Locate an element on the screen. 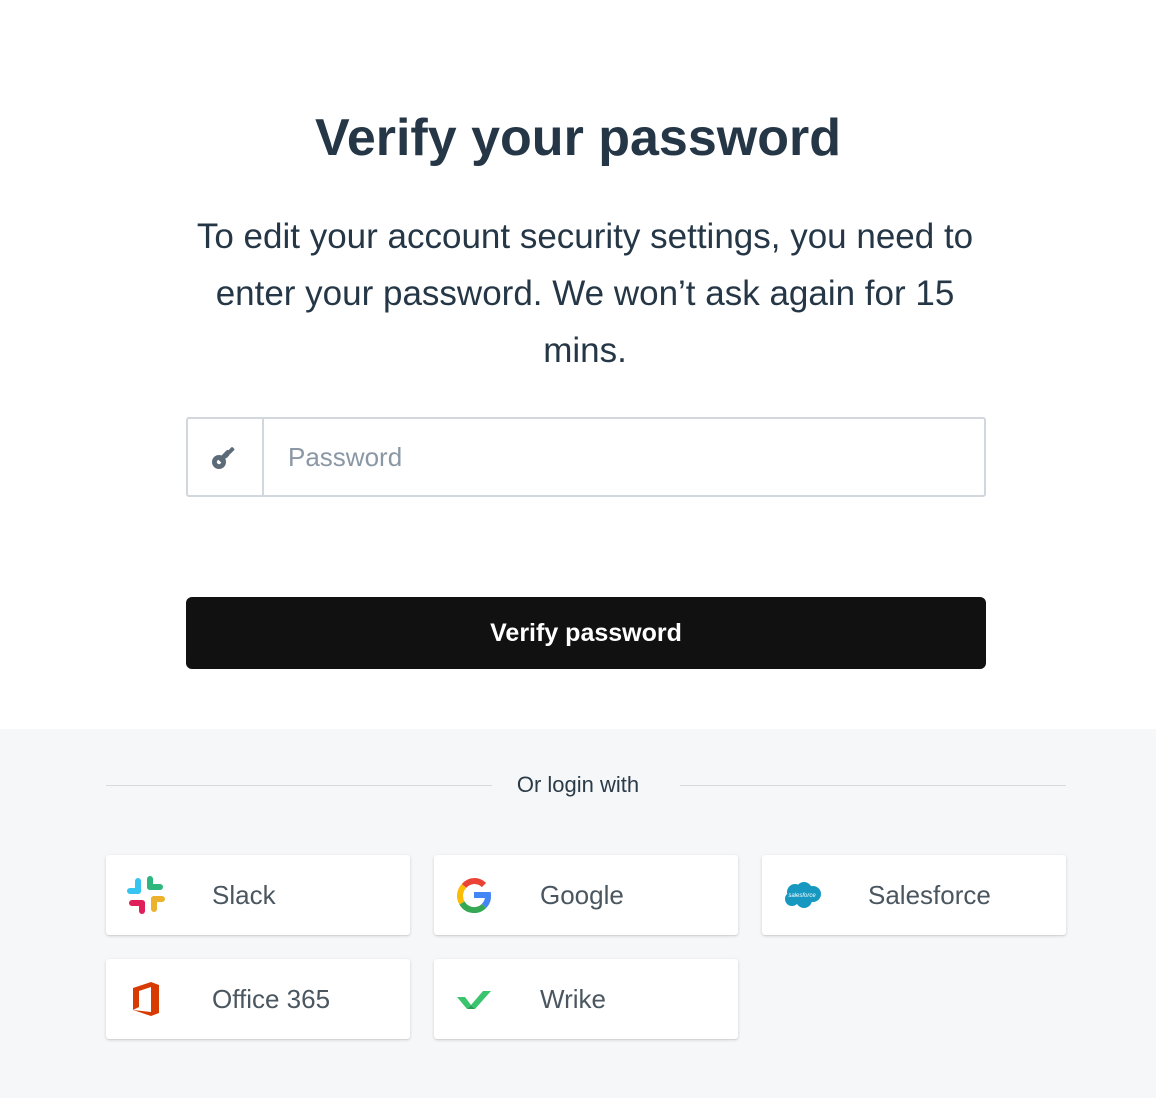 The height and width of the screenshot is (1098, 1156). verify-password-button: Verify password is located at coordinates (586, 633).